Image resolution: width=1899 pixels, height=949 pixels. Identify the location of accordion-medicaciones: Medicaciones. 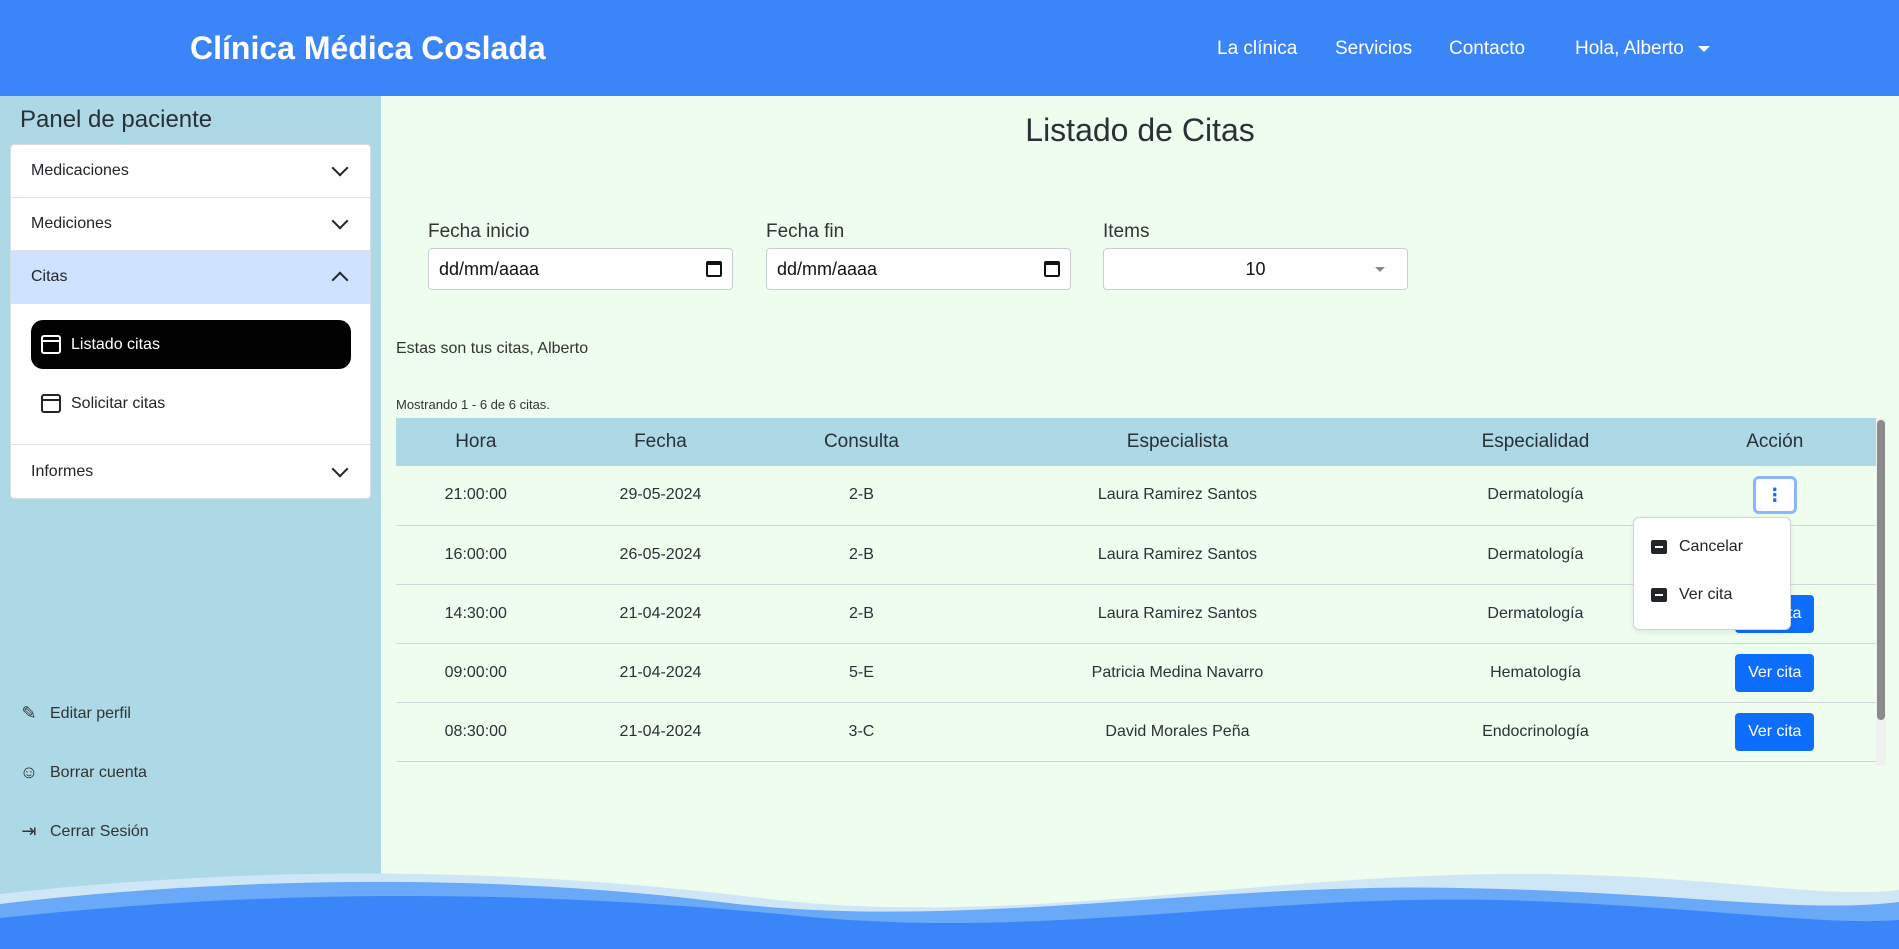
(190, 171).